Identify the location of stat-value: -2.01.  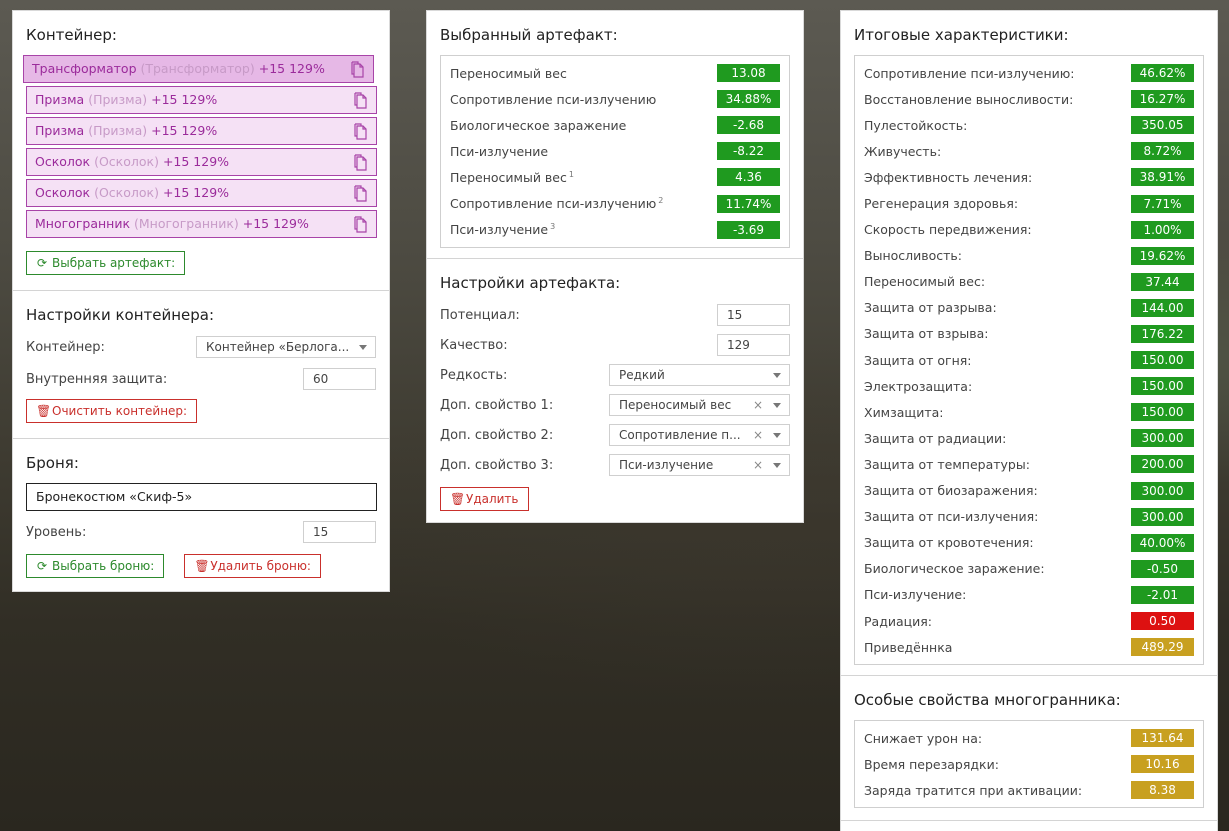
(1162, 594).